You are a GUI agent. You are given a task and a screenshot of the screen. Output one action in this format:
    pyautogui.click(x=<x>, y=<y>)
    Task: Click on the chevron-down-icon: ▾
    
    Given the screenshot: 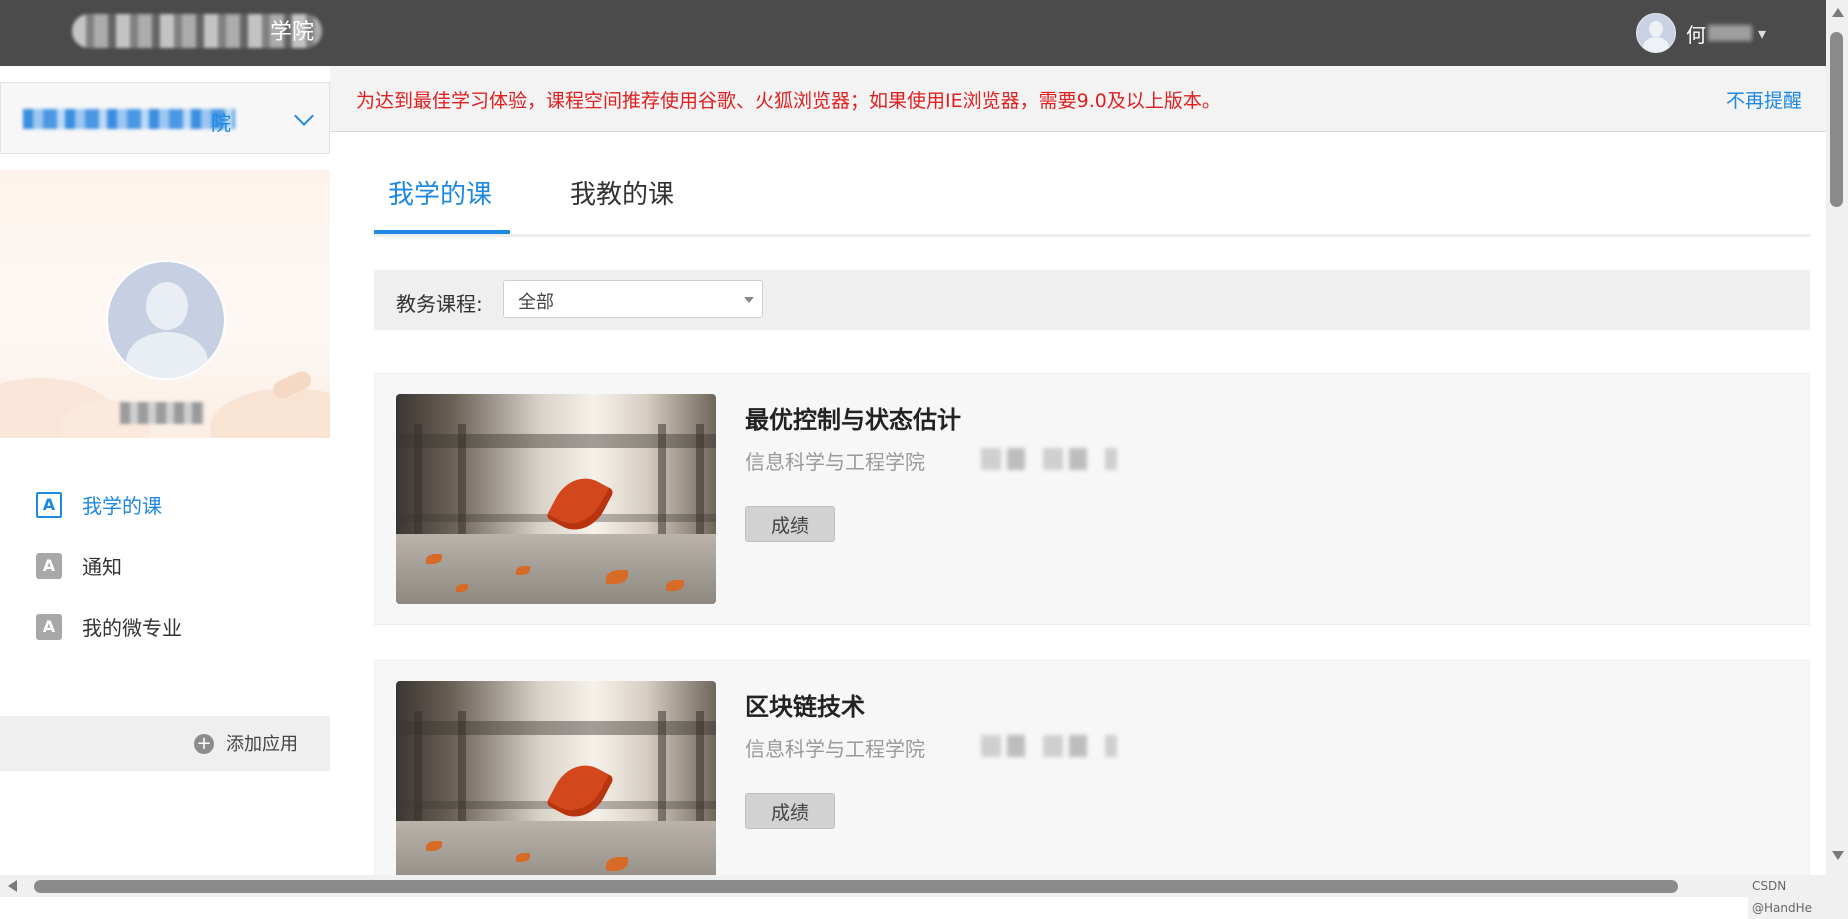 What is the action you would take?
    pyautogui.click(x=1762, y=33)
    